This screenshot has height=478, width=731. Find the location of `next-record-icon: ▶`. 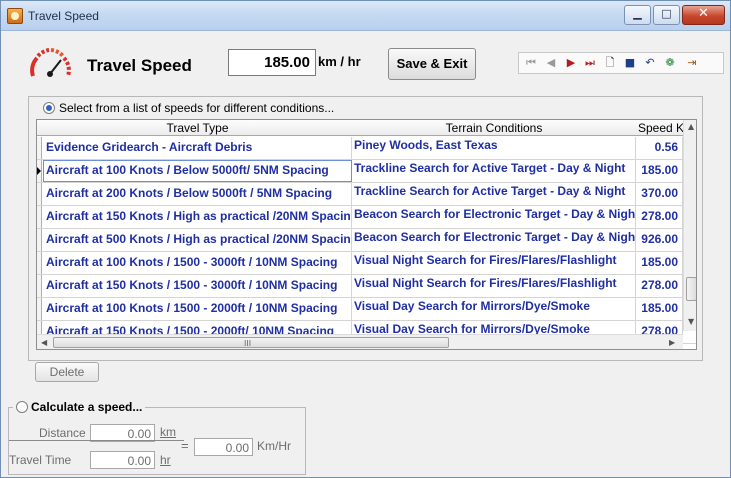

next-record-icon: ▶ is located at coordinates (571, 63).